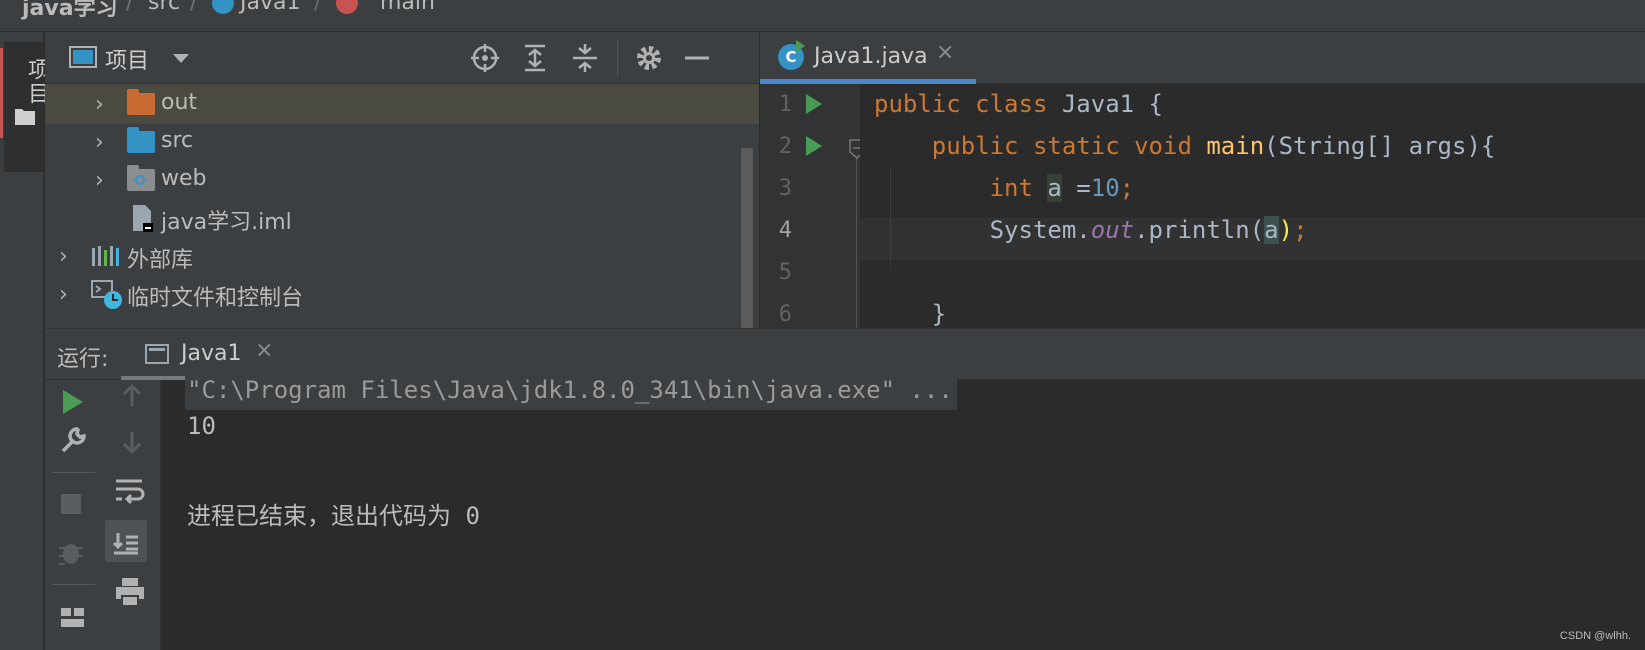 The height and width of the screenshot is (650, 1645). What do you see at coordinates (535, 58) in the screenshot?
I see `expand-all-icon` at bounding box center [535, 58].